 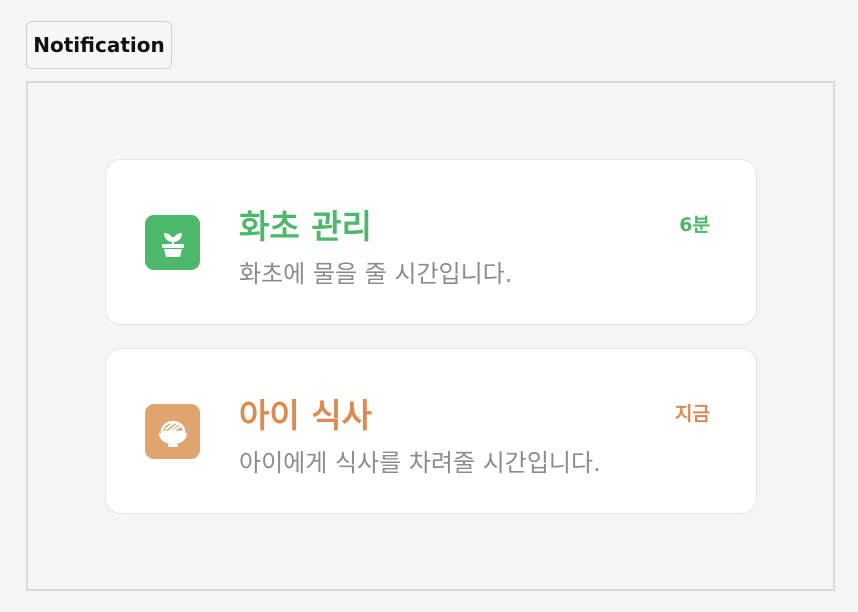 I want to click on notification-time: 6분, so click(x=694, y=225).